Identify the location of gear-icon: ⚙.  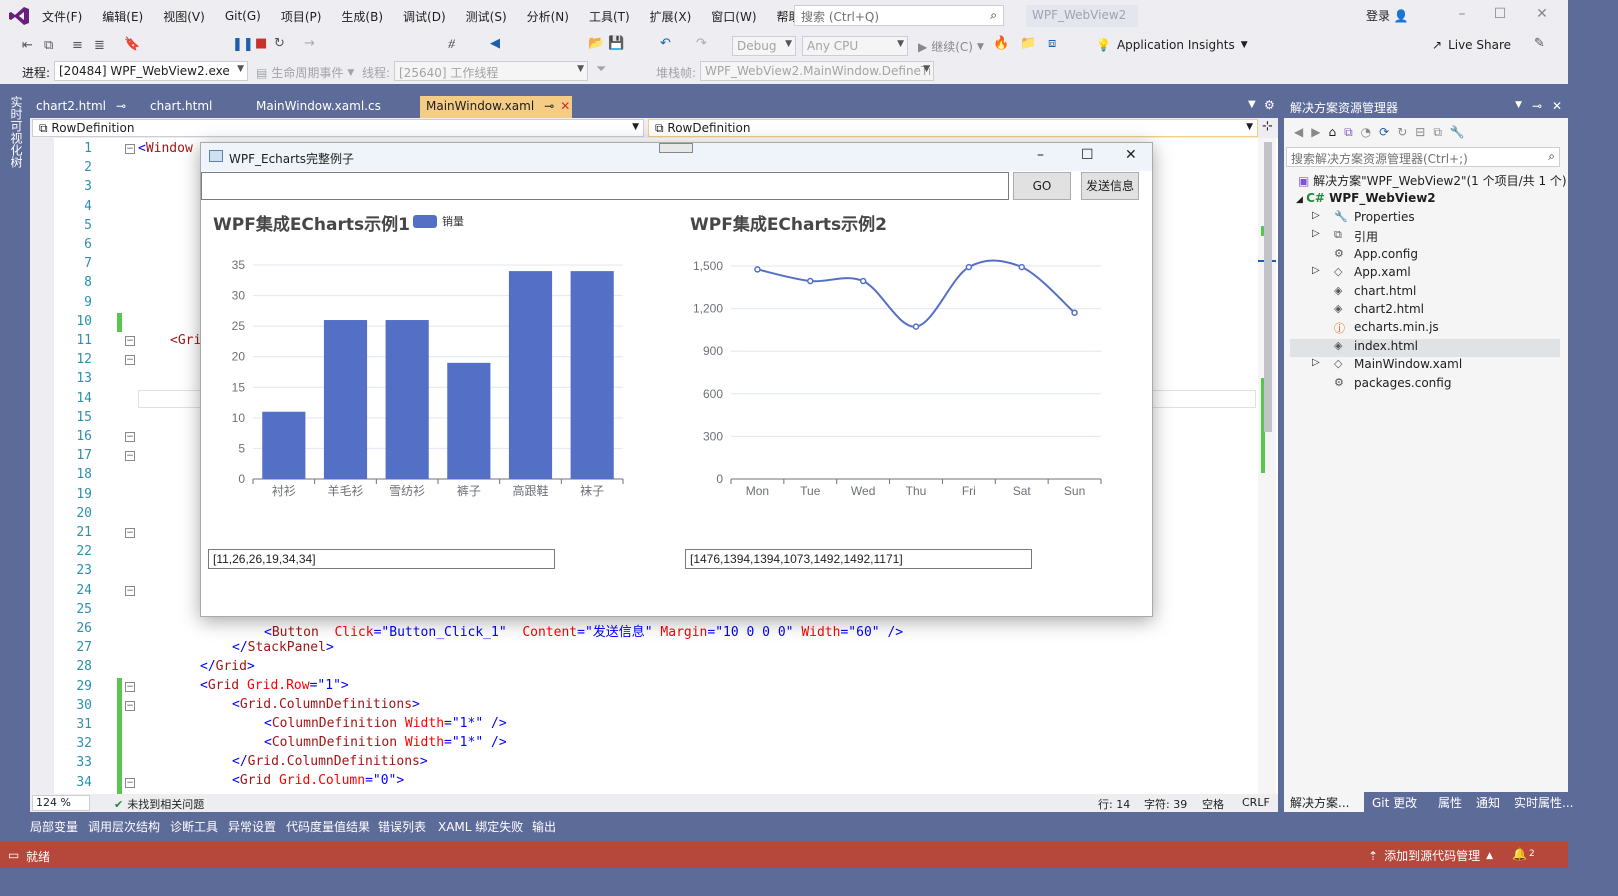
(1269, 105).